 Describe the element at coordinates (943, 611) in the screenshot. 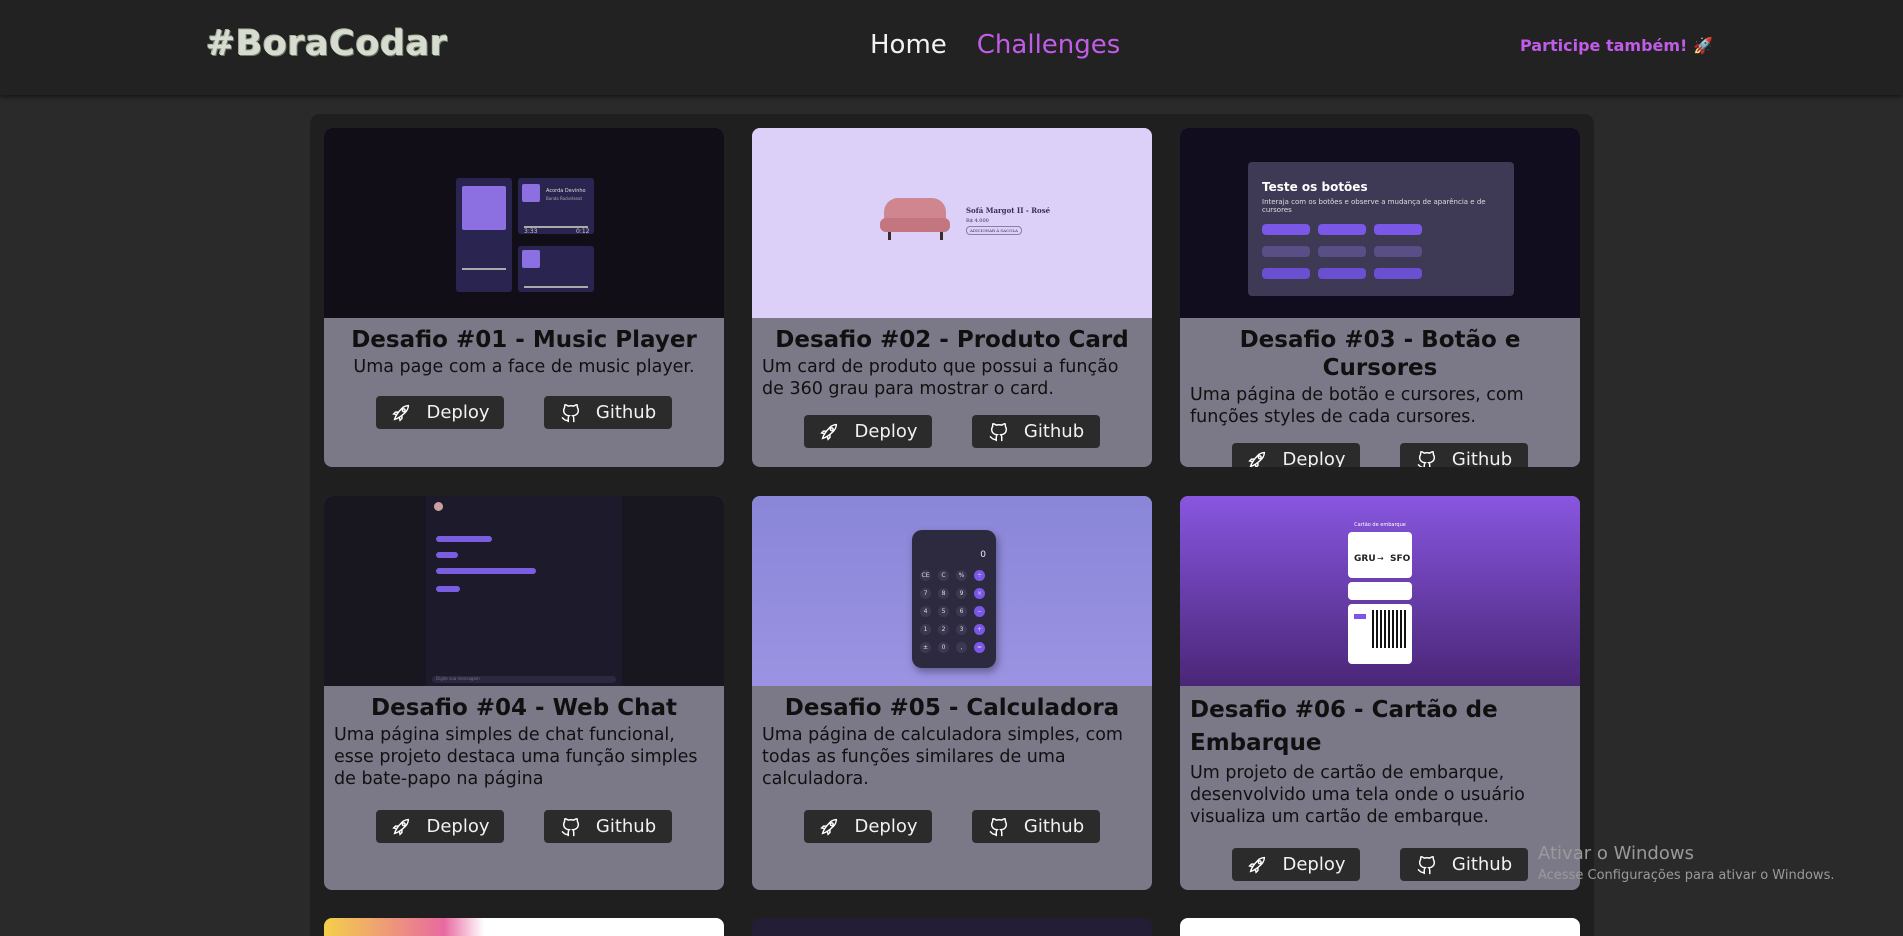

I see `calc-key: 5` at that location.